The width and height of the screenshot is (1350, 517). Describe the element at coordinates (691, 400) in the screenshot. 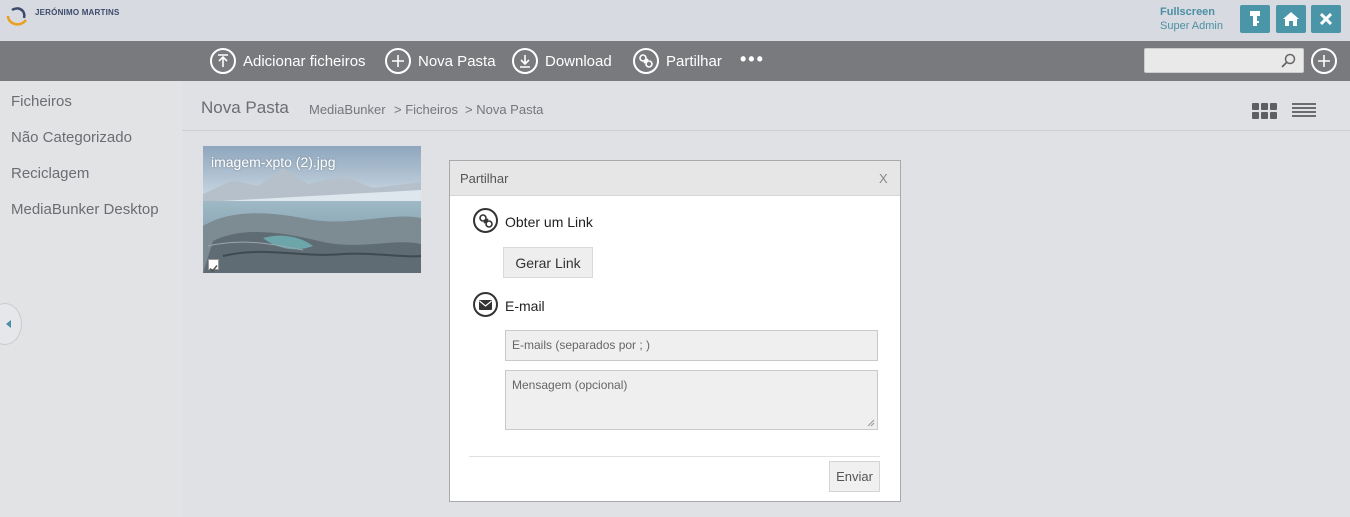

I see `message-field: Mensagem (opcional)` at that location.